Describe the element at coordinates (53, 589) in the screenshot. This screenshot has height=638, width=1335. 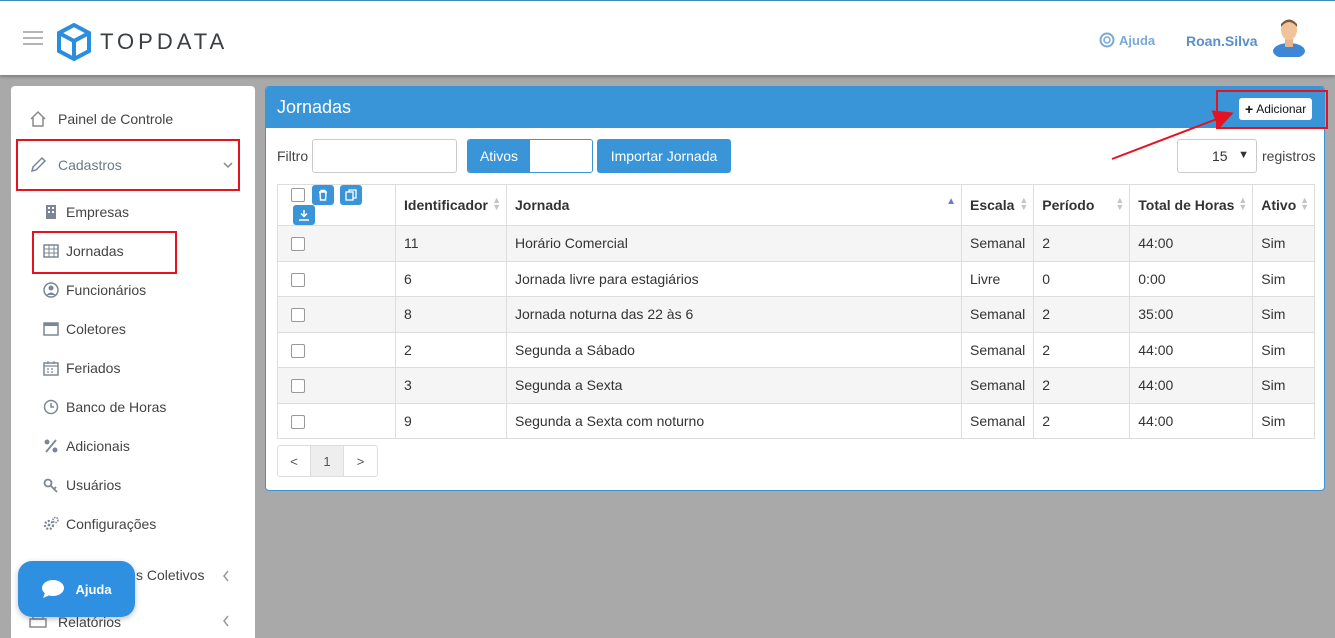
I see `chat-bubble-icon` at that location.